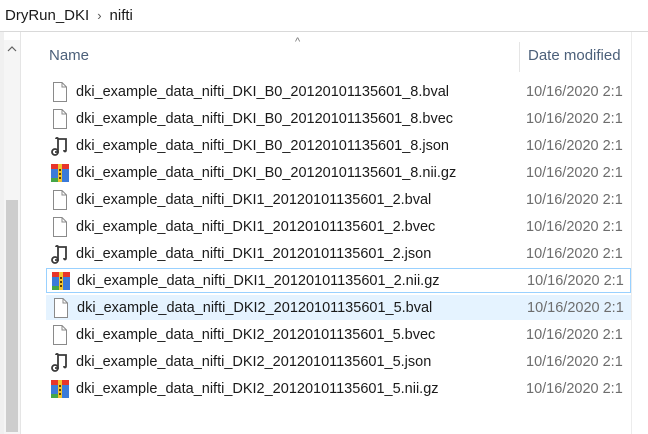  I want to click on file-list-scrollbar, so click(639, 233).